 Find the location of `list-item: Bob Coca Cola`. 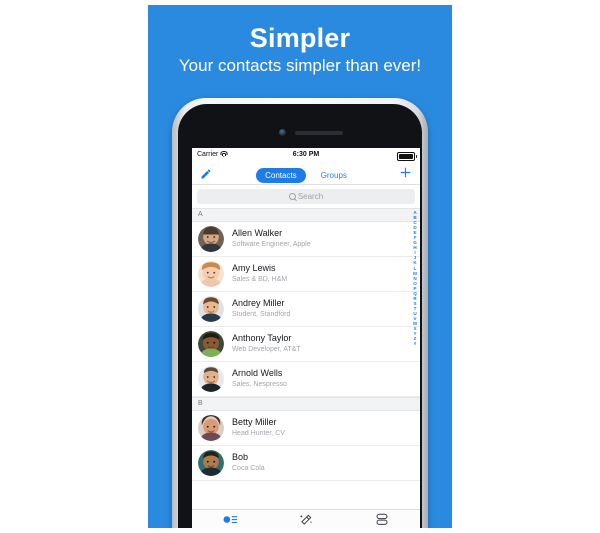

list-item: Bob Coca Cola is located at coordinates (306, 463).